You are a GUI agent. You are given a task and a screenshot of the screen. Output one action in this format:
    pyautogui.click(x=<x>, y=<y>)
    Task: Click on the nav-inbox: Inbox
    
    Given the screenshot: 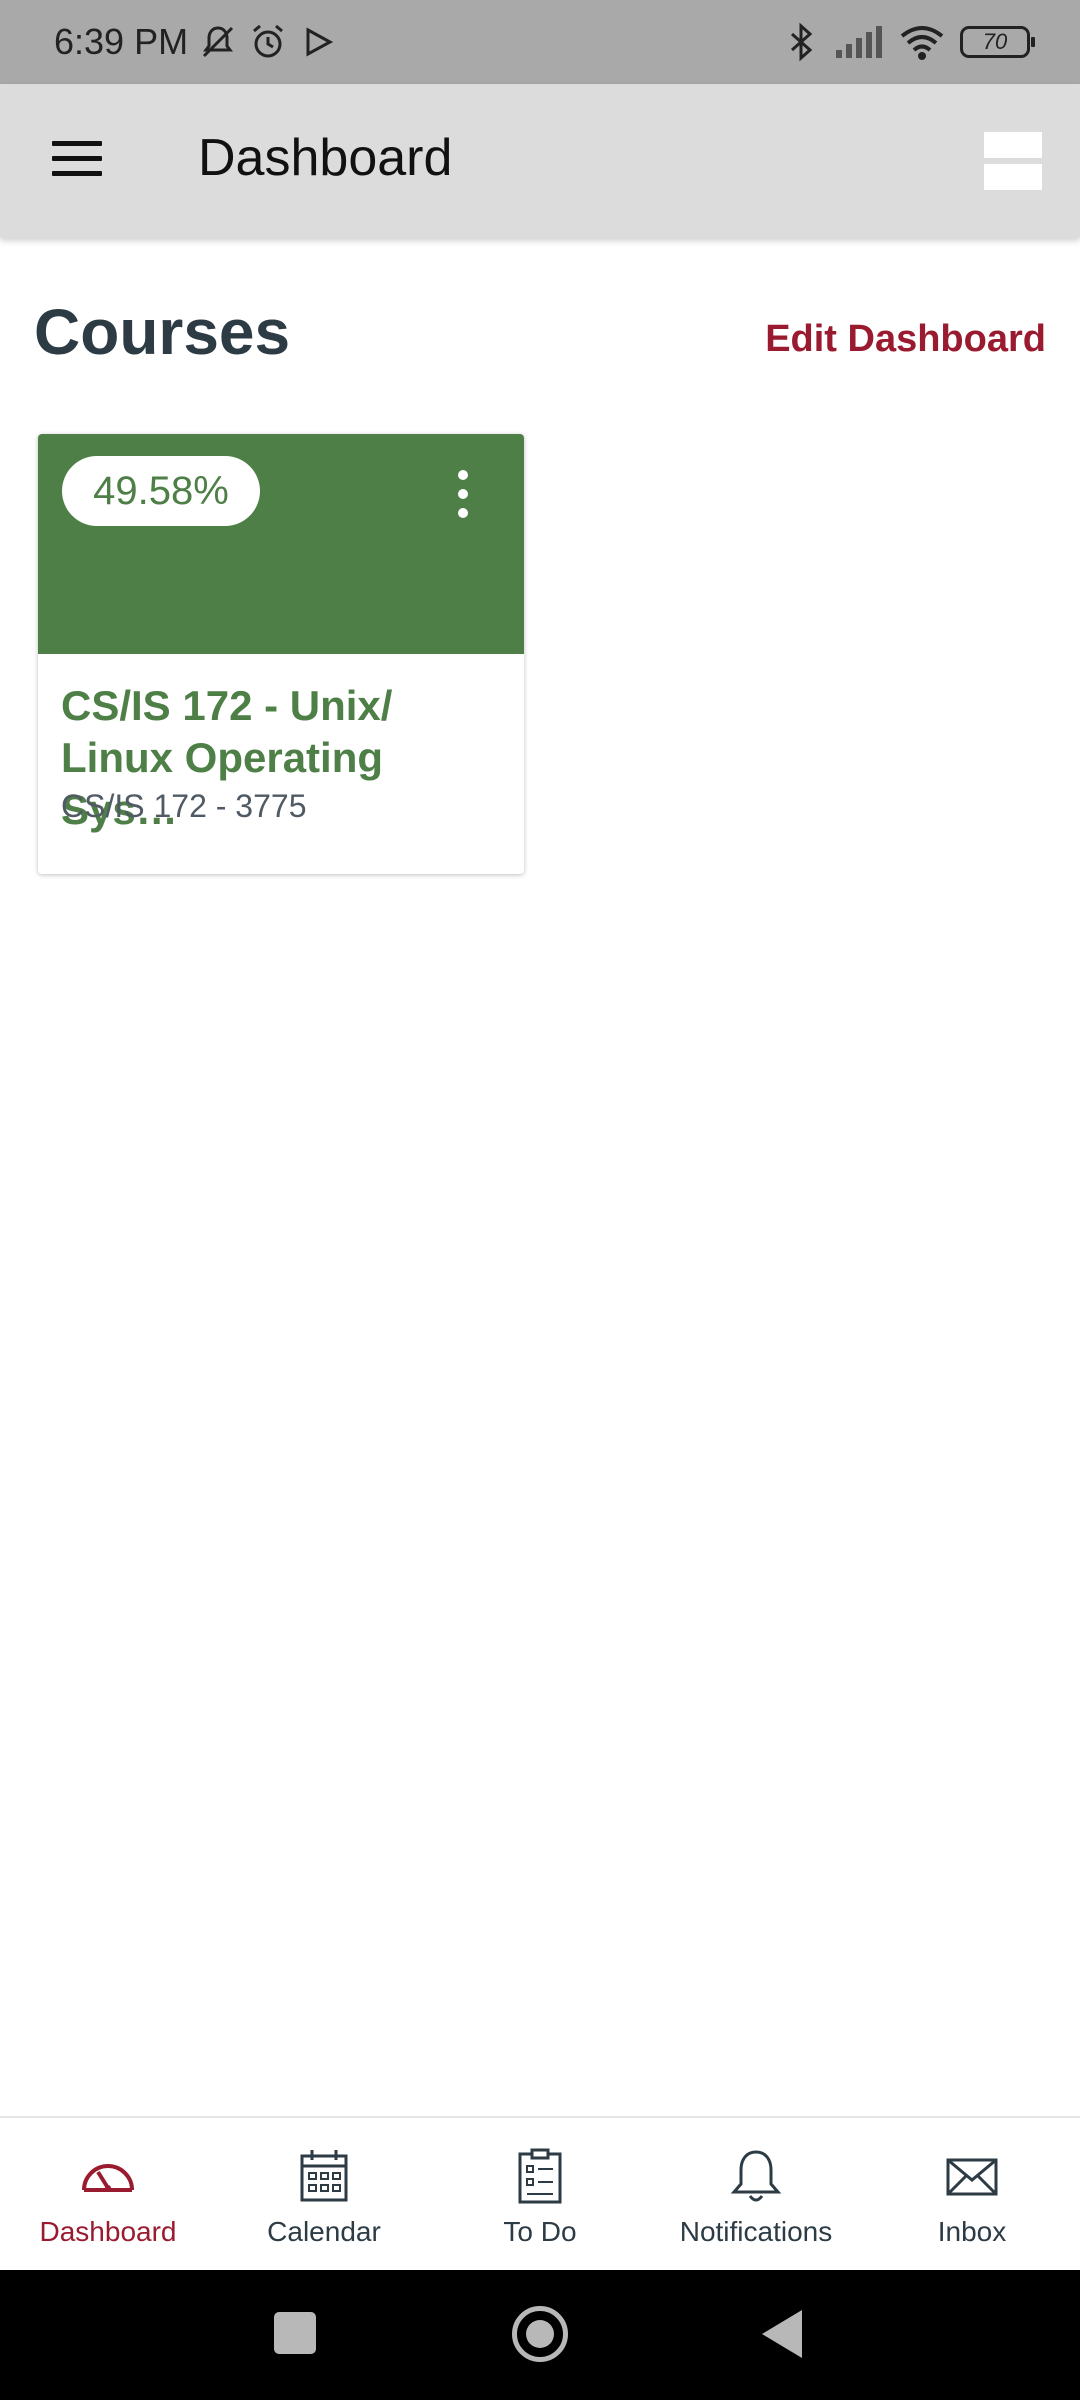 What is the action you would take?
    pyautogui.click(x=972, y=2194)
    